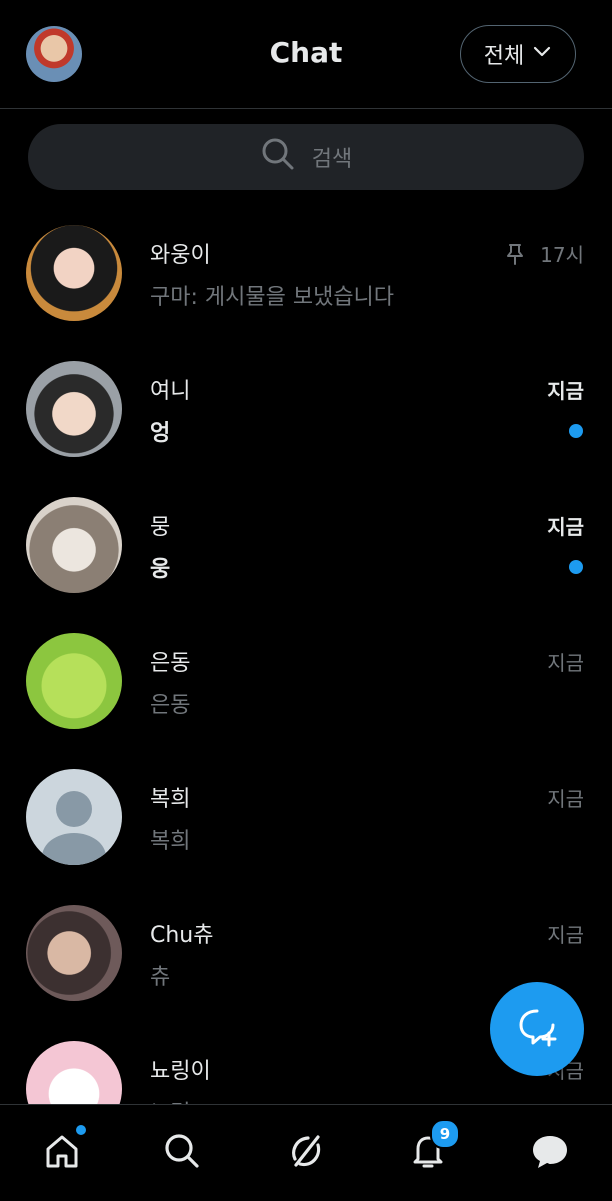  Describe the element at coordinates (515, 254) in the screenshot. I see `pin-icon` at that location.